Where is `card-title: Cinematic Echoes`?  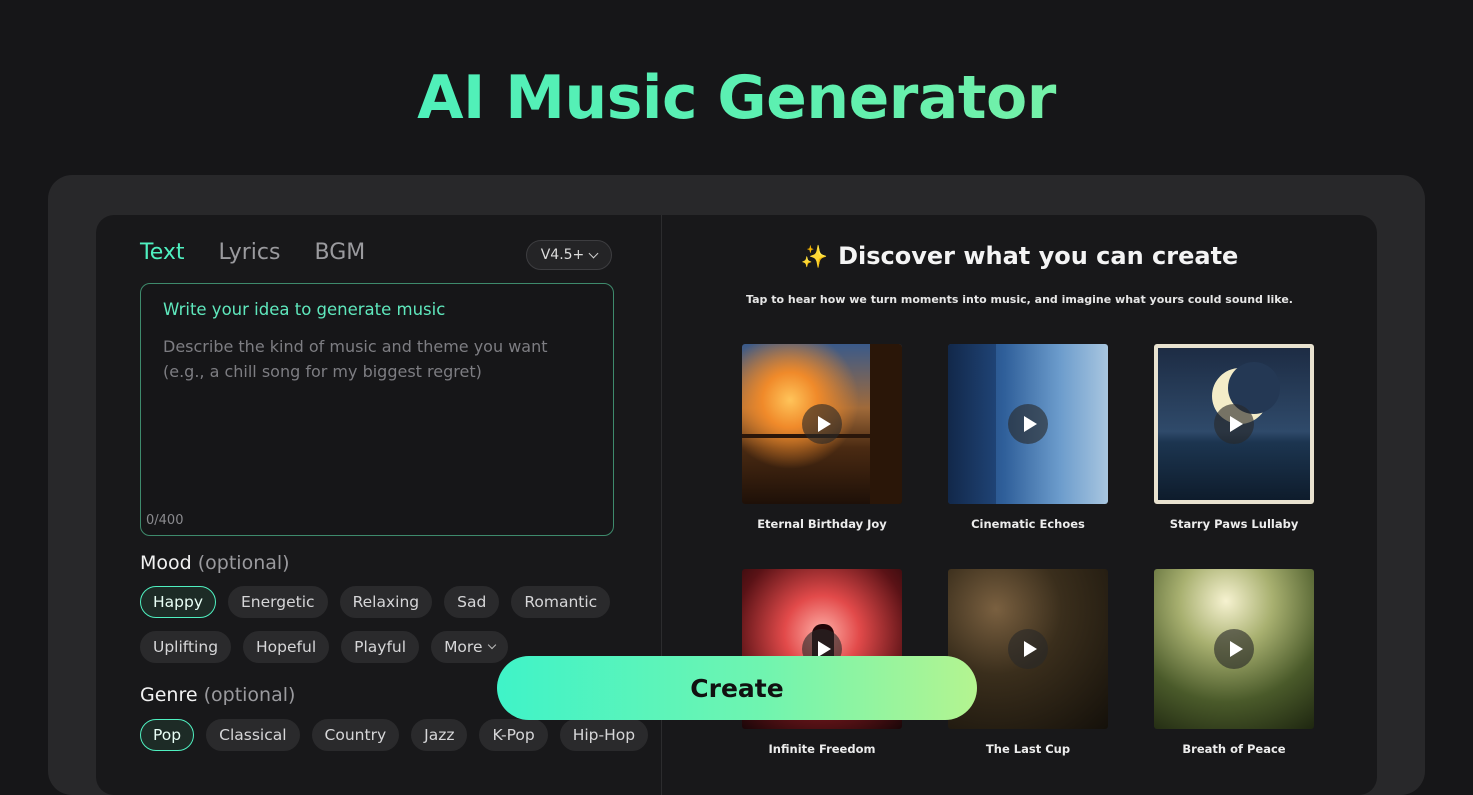 card-title: Cinematic Echoes is located at coordinates (1028, 524).